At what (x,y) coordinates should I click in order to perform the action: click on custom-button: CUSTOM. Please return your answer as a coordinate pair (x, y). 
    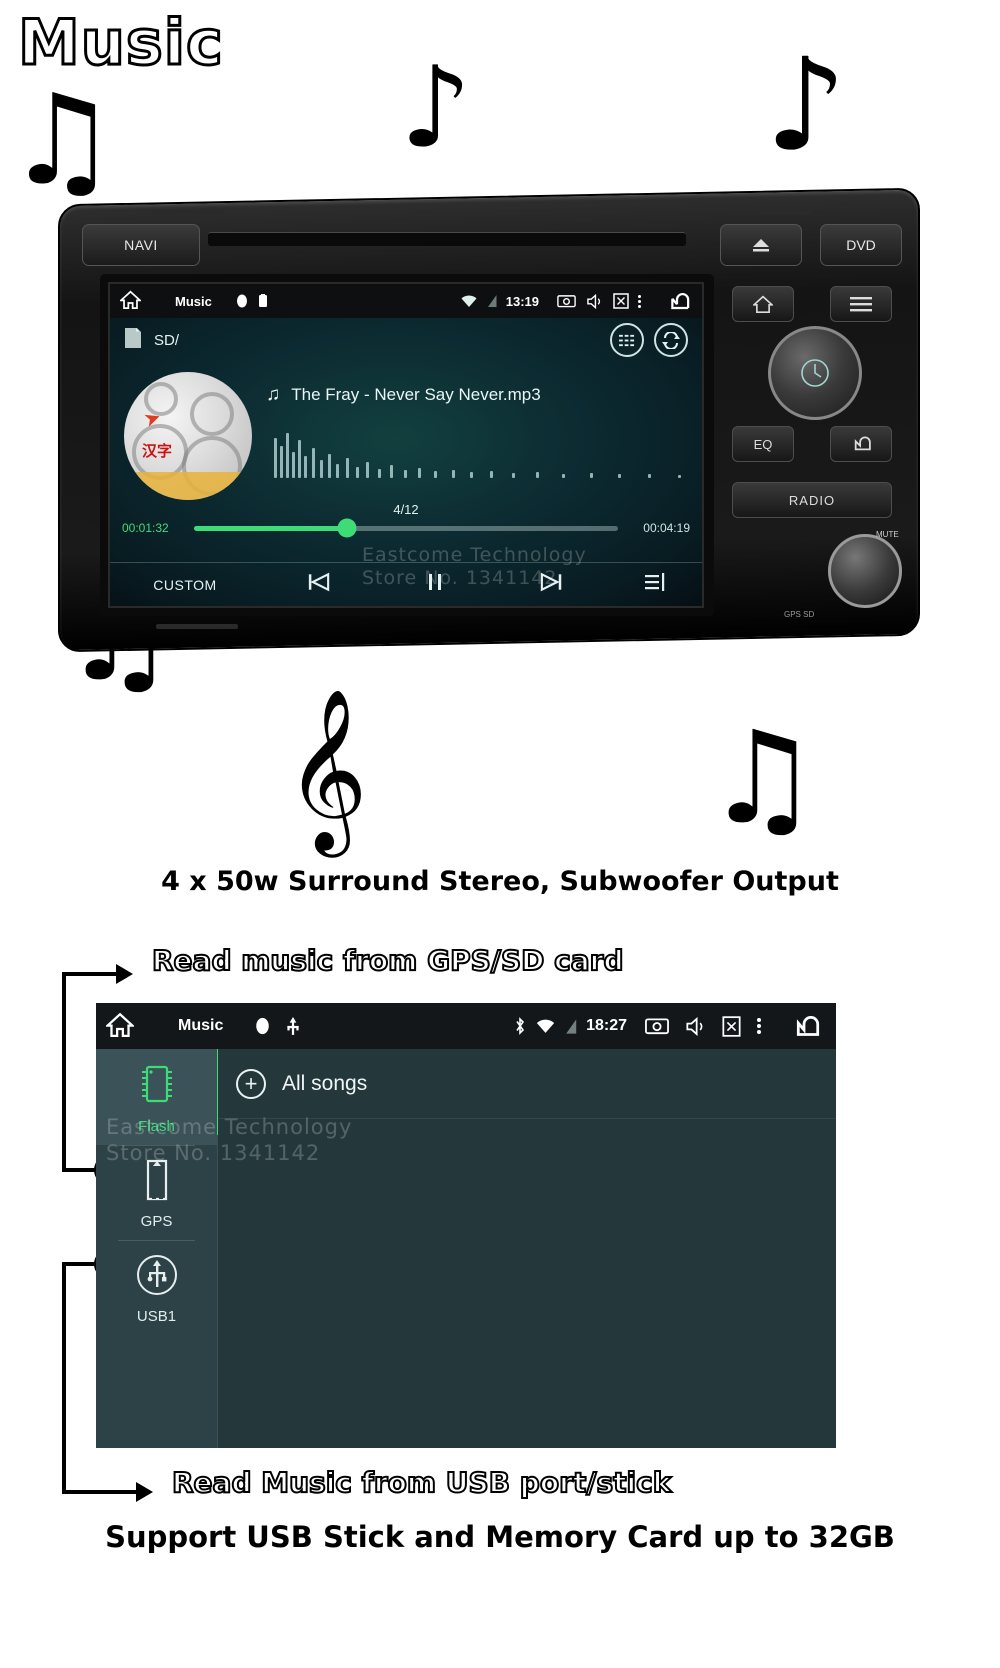
    Looking at the image, I should click on (185, 585).